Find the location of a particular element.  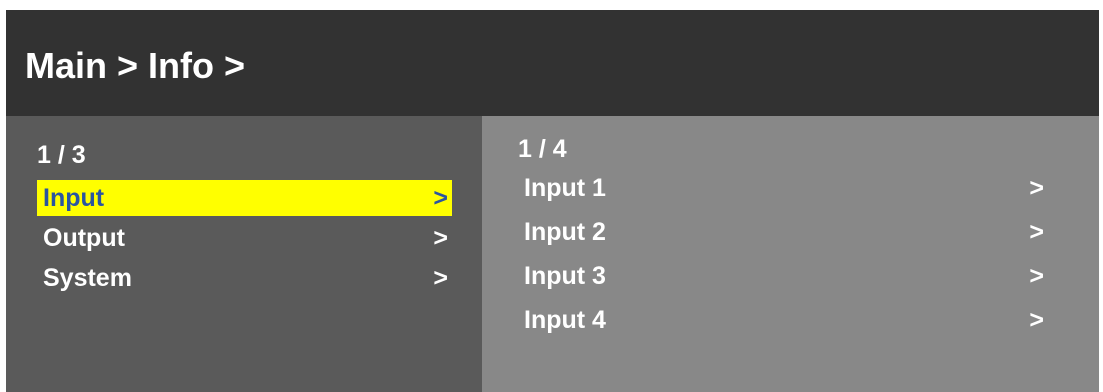

submenu-item-input-1: Input 1 > is located at coordinates (783, 188).